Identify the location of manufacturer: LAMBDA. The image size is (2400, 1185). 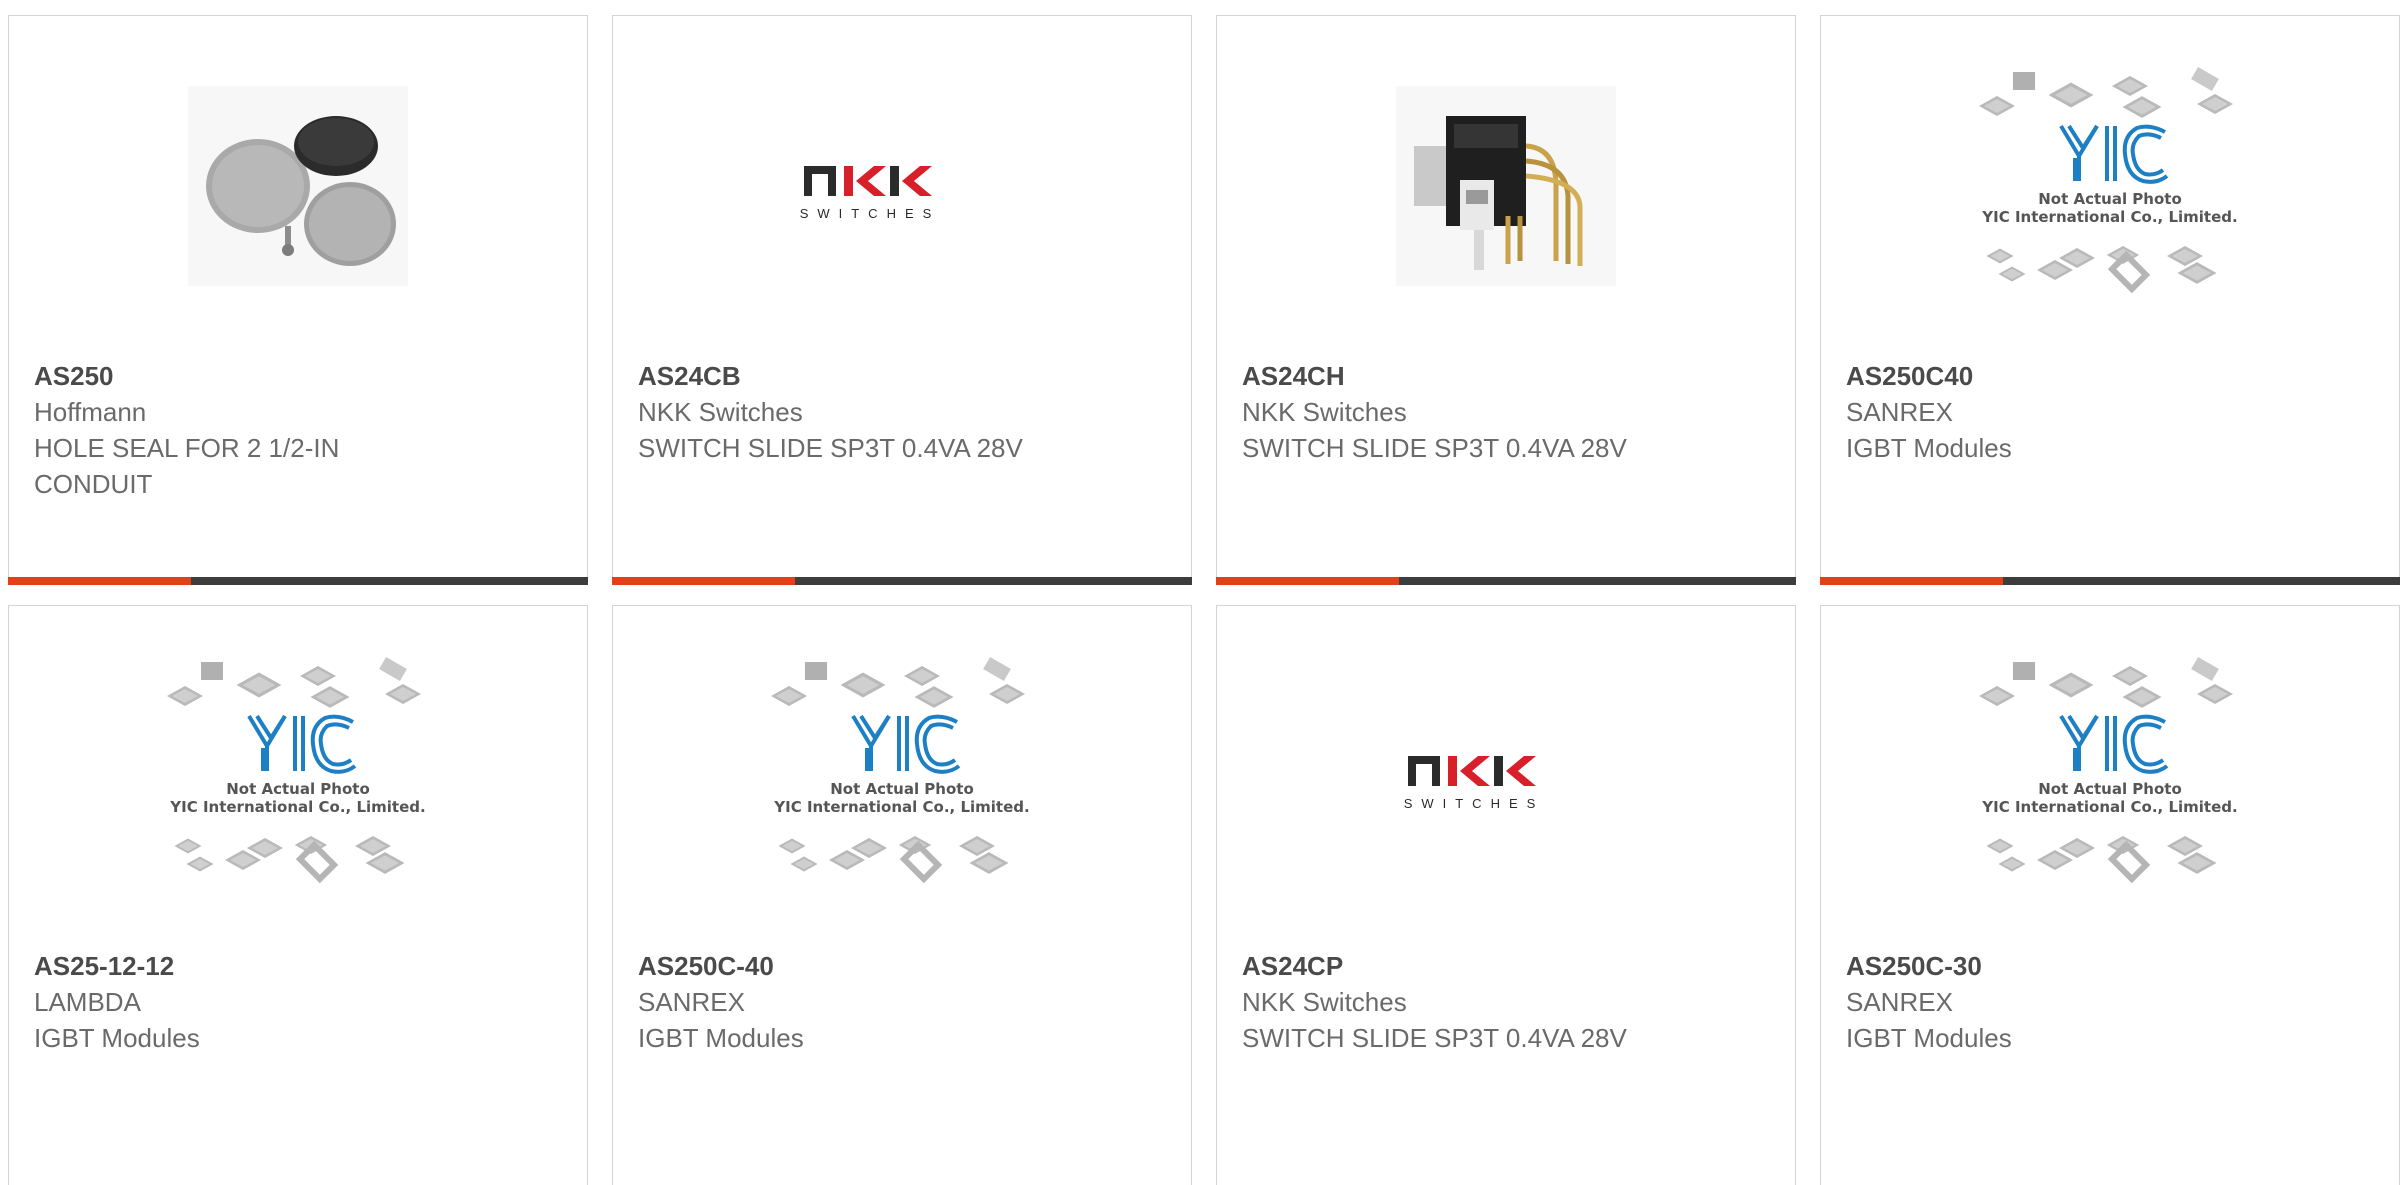
(87, 1002).